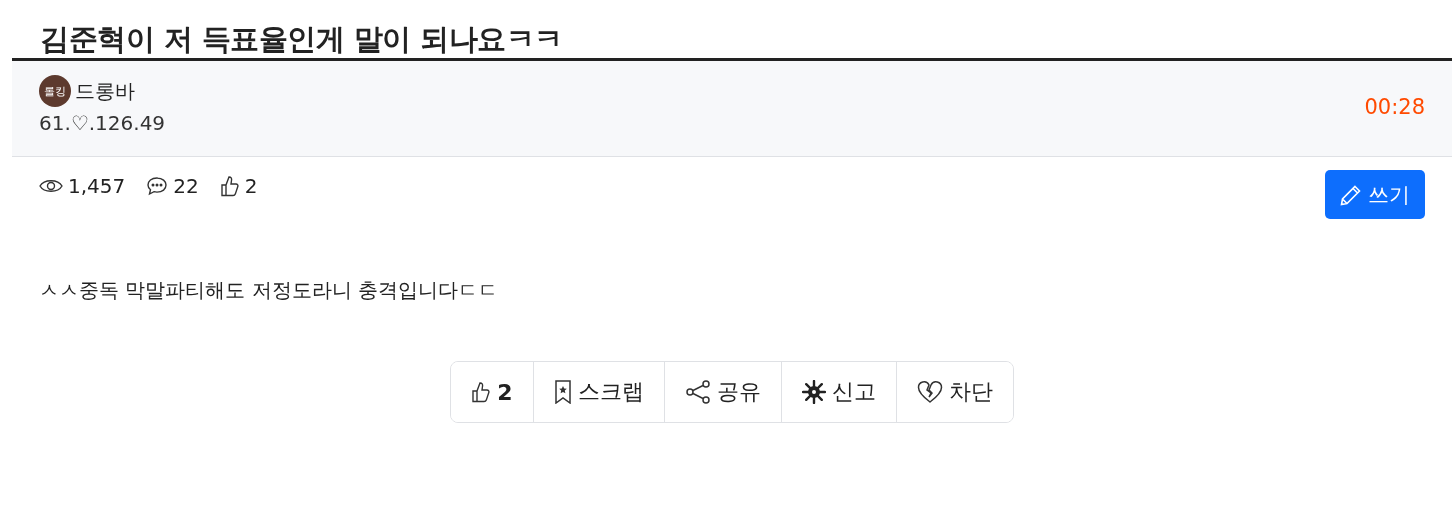 This screenshot has height=522, width=1452. What do you see at coordinates (105, 91) in the screenshot?
I see `author-name: 드롱바` at bounding box center [105, 91].